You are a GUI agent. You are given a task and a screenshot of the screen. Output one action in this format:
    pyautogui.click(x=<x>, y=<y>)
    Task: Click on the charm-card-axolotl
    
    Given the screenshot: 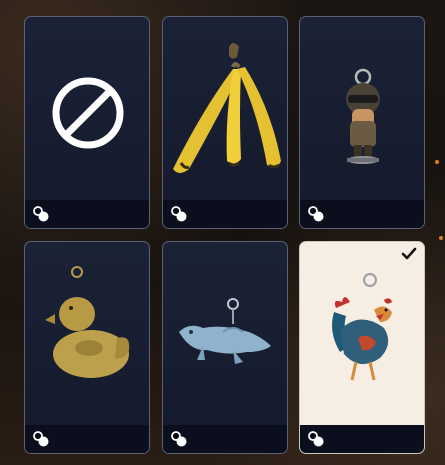 What is the action you would take?
    pyautogui.click(x=225, y=347)
    